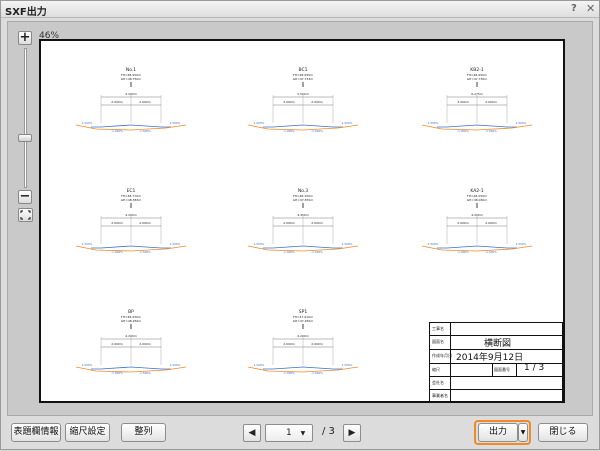 Image resolution: width=600 pixels, height=451 pixels. I want to click on page-total: / 3, so click(328, 431).